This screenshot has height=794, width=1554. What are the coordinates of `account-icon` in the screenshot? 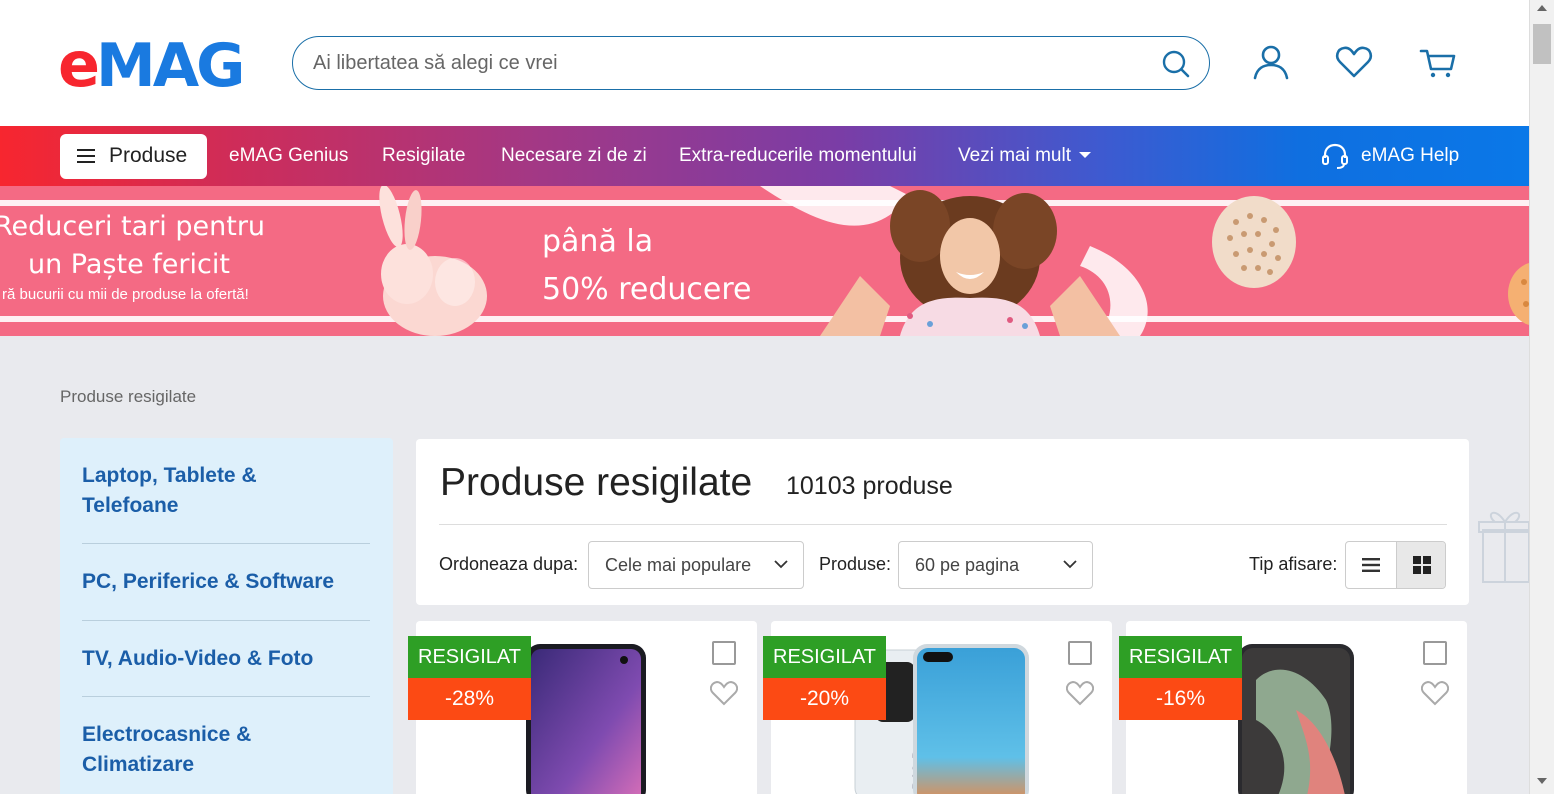 It's located at (1271, 62).